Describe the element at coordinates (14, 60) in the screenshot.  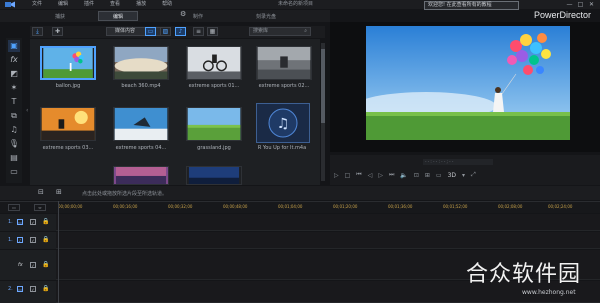
I see `fx-room-icon: fx` at that location.